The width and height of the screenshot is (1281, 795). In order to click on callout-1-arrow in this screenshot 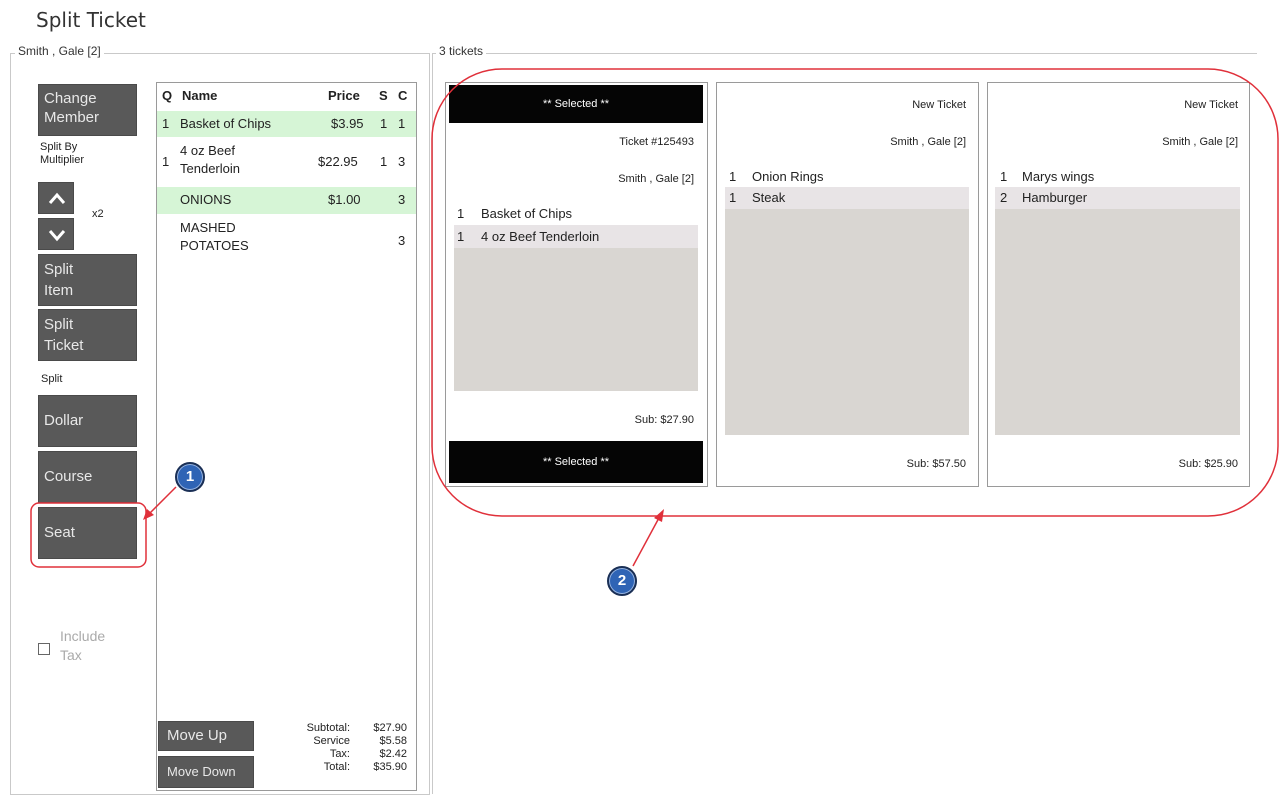, I will do `click(162, 501)`.